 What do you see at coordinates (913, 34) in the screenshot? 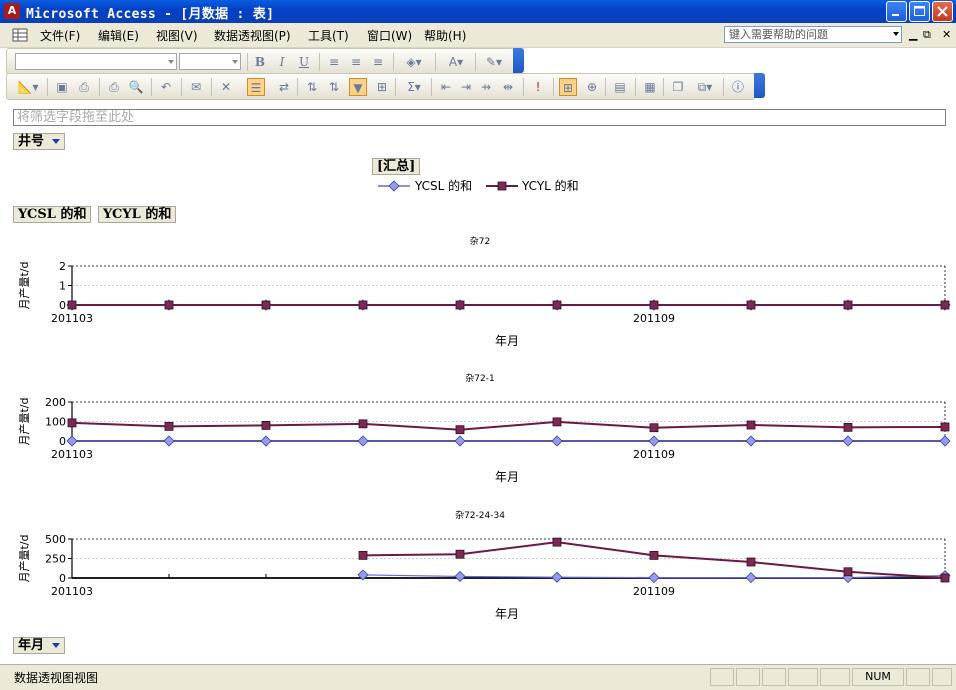
I see `mdi-minimize-icon: ▁` at bounding box center [913, 34].